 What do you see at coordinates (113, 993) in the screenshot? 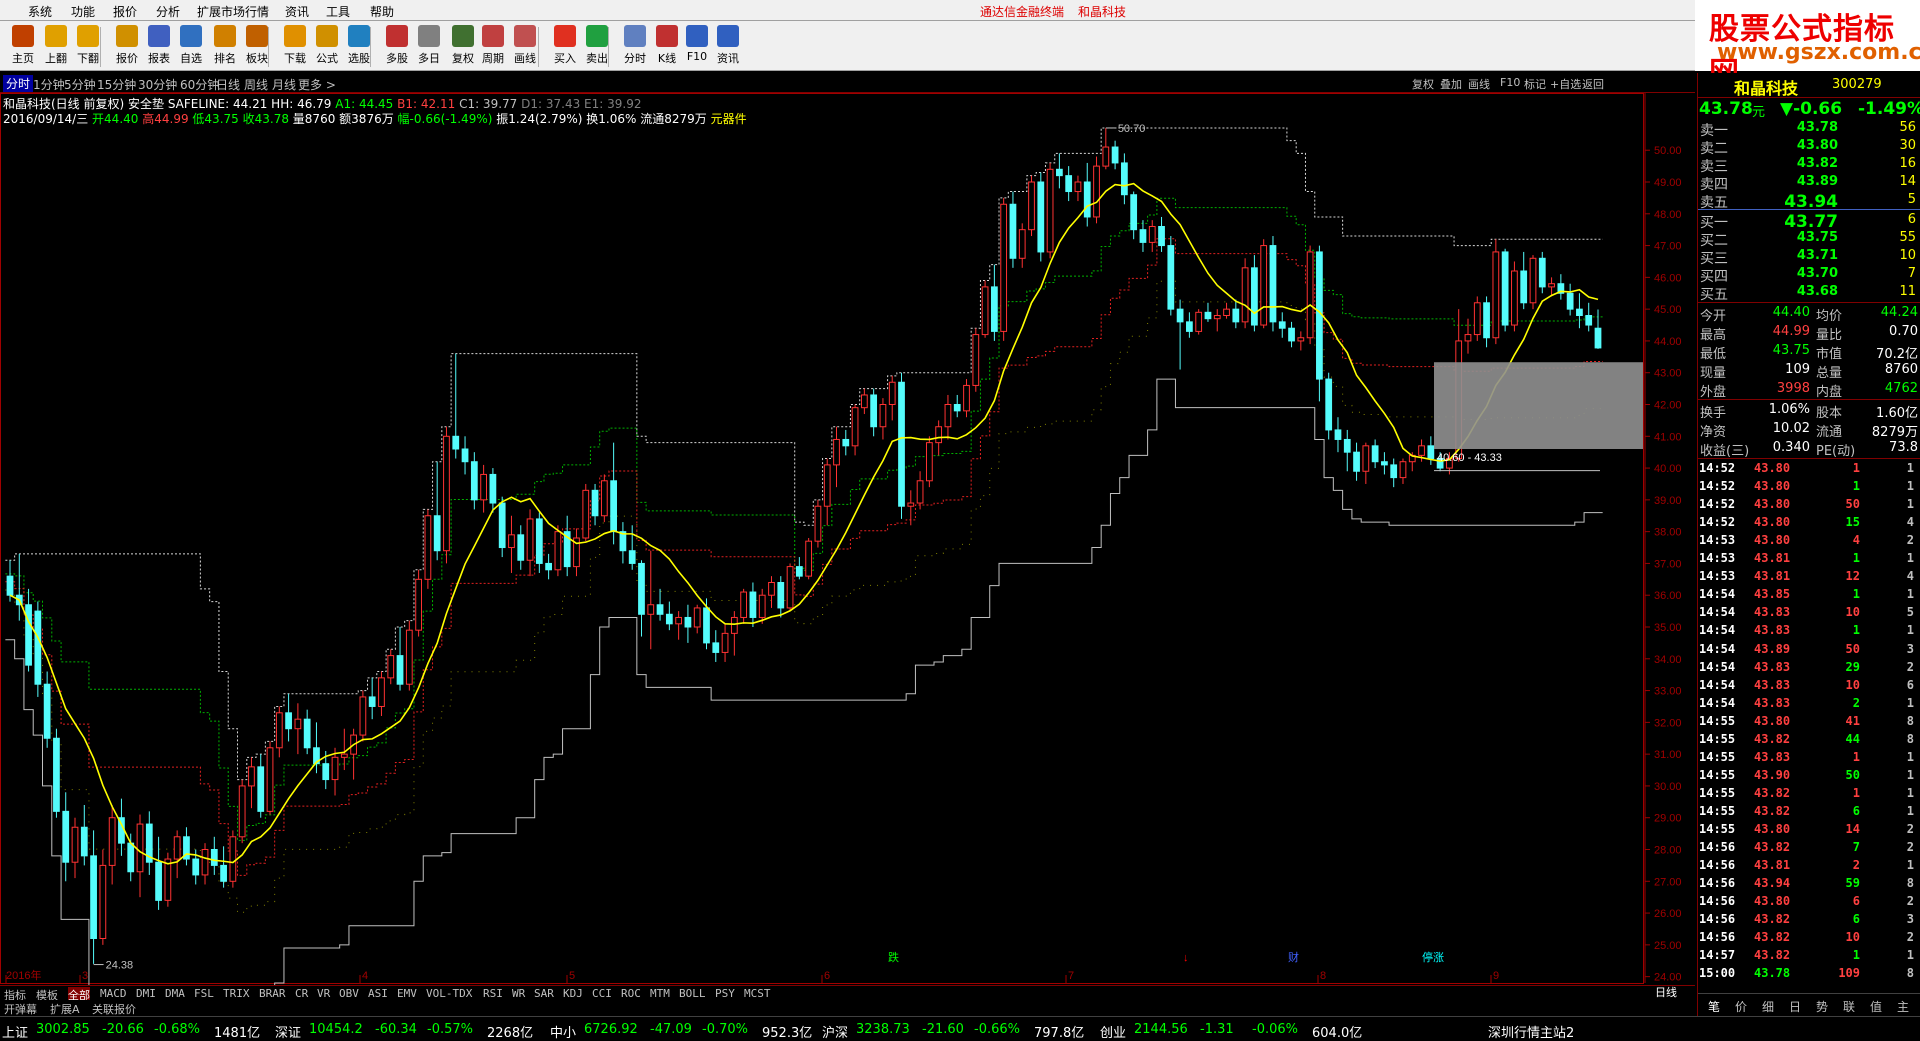
I see `indicator-tab-3: MACD` at bounding box center [113, 993].